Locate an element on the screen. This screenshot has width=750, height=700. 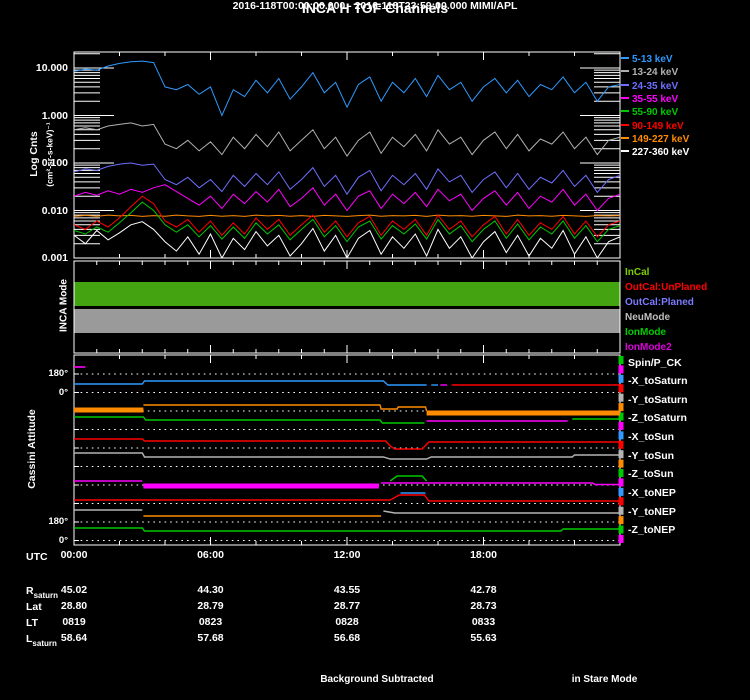
attitude-legend-item: -Z_toSaturn is located at coordinates (657, 418).